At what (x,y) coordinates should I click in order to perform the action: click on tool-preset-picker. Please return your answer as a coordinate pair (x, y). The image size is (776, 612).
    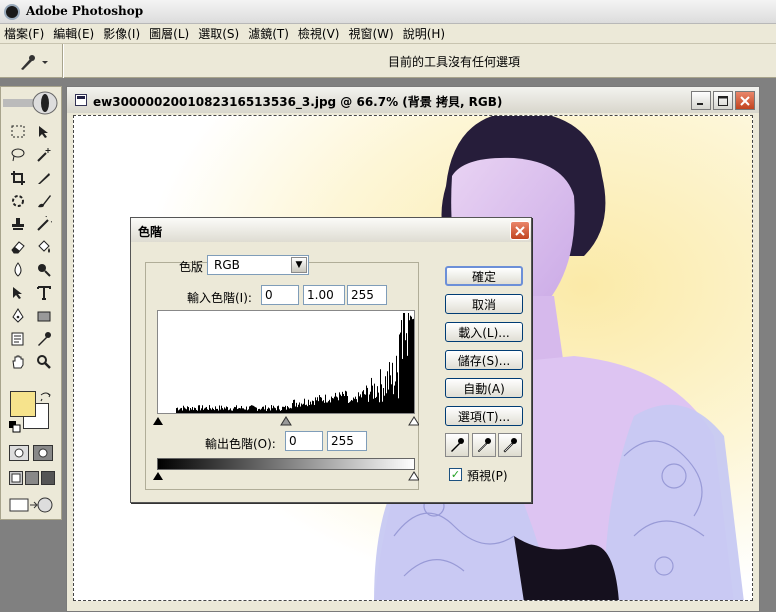
    Looking at the image, I should click on (34, 62).